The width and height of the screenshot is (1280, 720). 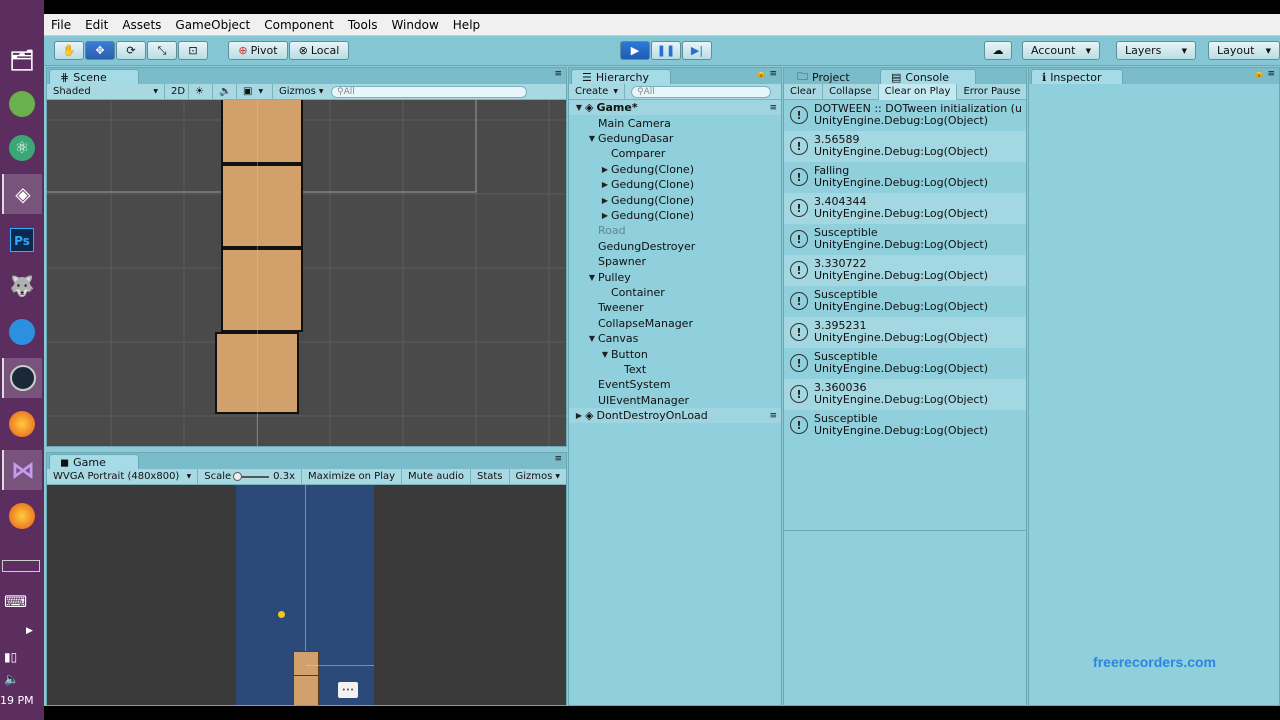 I want to click on menu-gameobject: GameObject, so click(x=212, y=25).